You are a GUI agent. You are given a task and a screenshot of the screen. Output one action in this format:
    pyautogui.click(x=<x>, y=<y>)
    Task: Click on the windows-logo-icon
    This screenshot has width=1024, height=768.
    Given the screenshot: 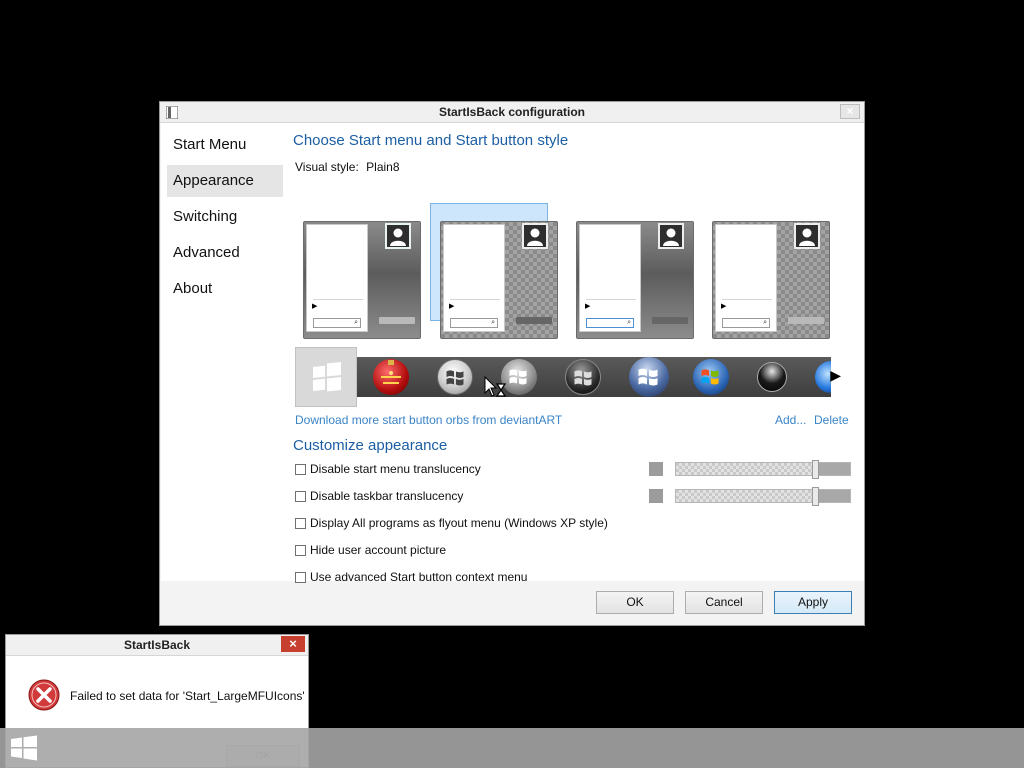 What is the action you would take?
    pyautogui.click(x=327, y=377)
    